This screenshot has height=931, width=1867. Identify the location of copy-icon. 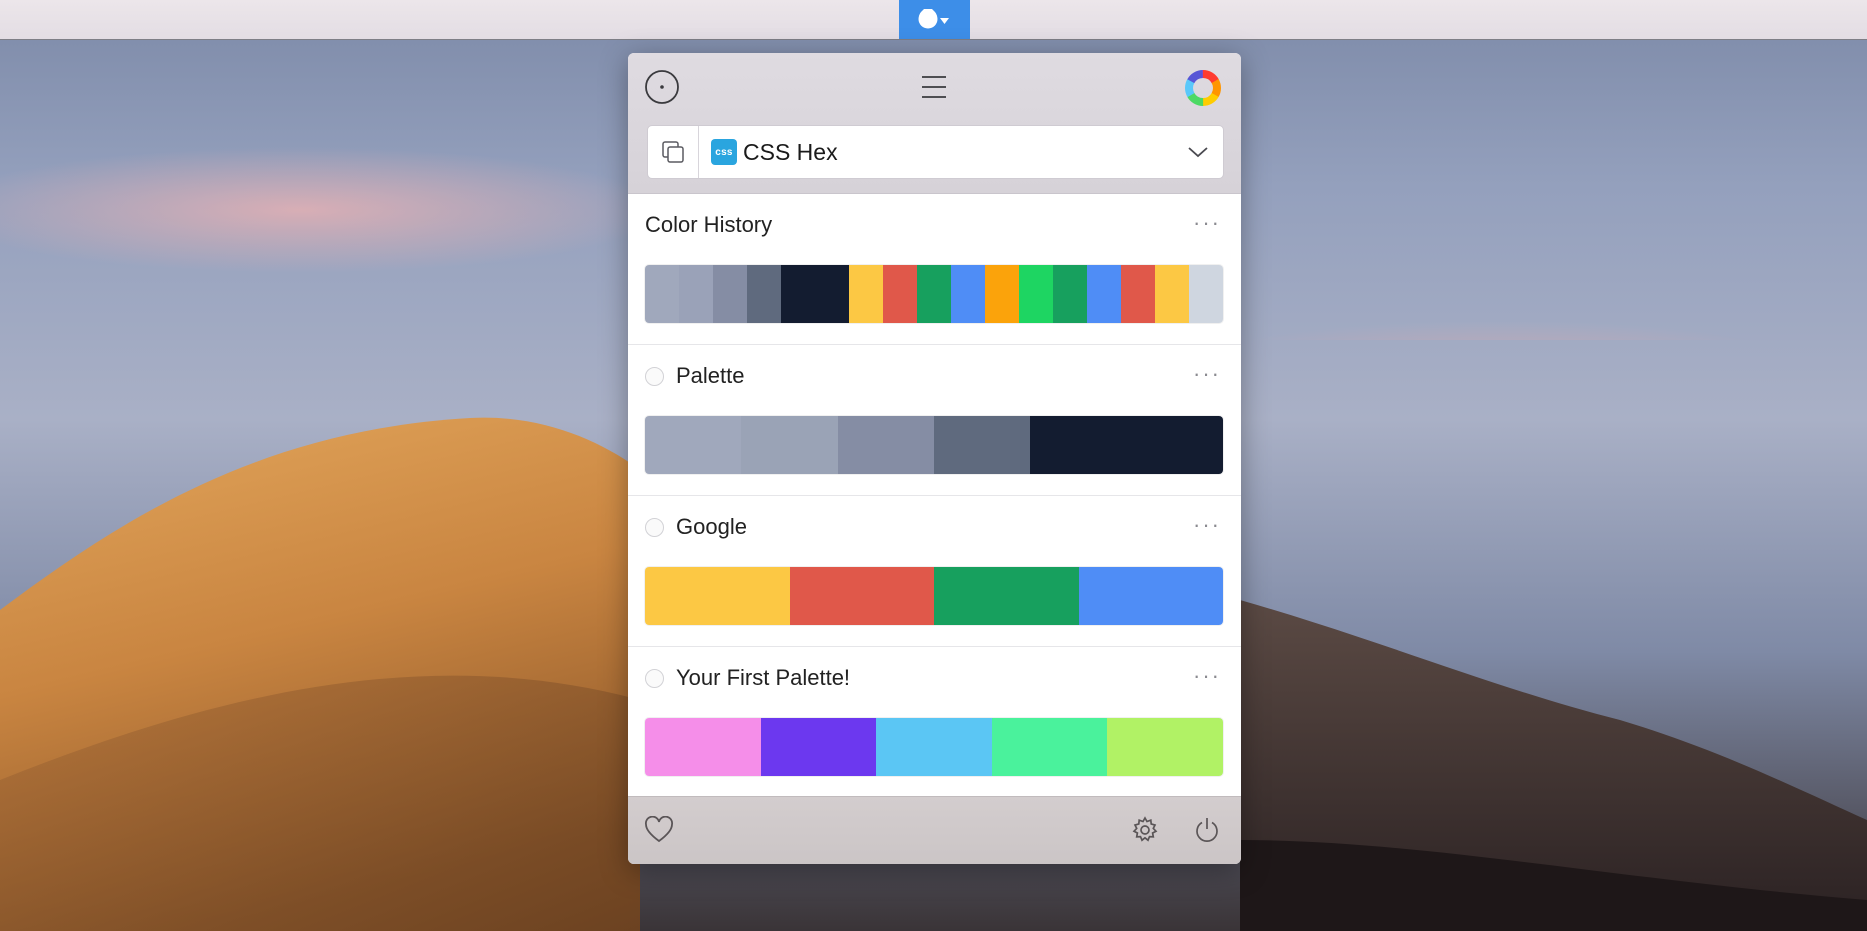
(673, 152).